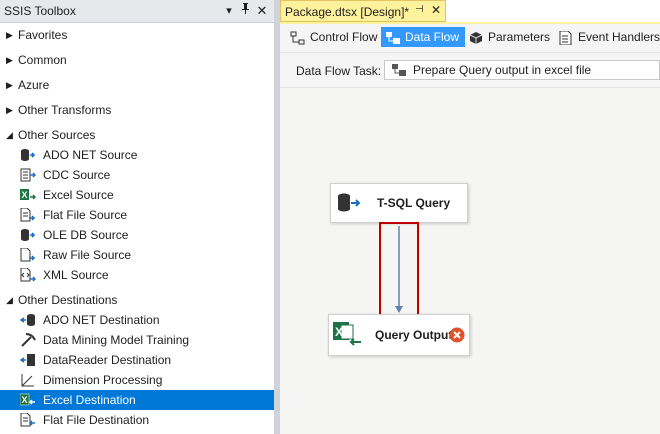  What do you see at coordinates (86, 235) in the screenshot?
I see `toolbox-item-label: OLE DB Source` at bounding box center [86, 235].